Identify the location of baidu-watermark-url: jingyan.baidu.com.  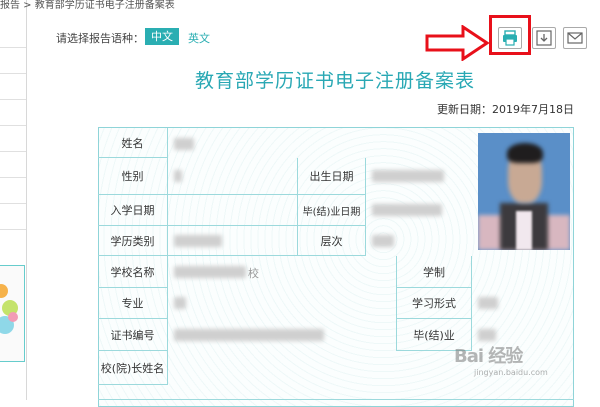
(511, 372).